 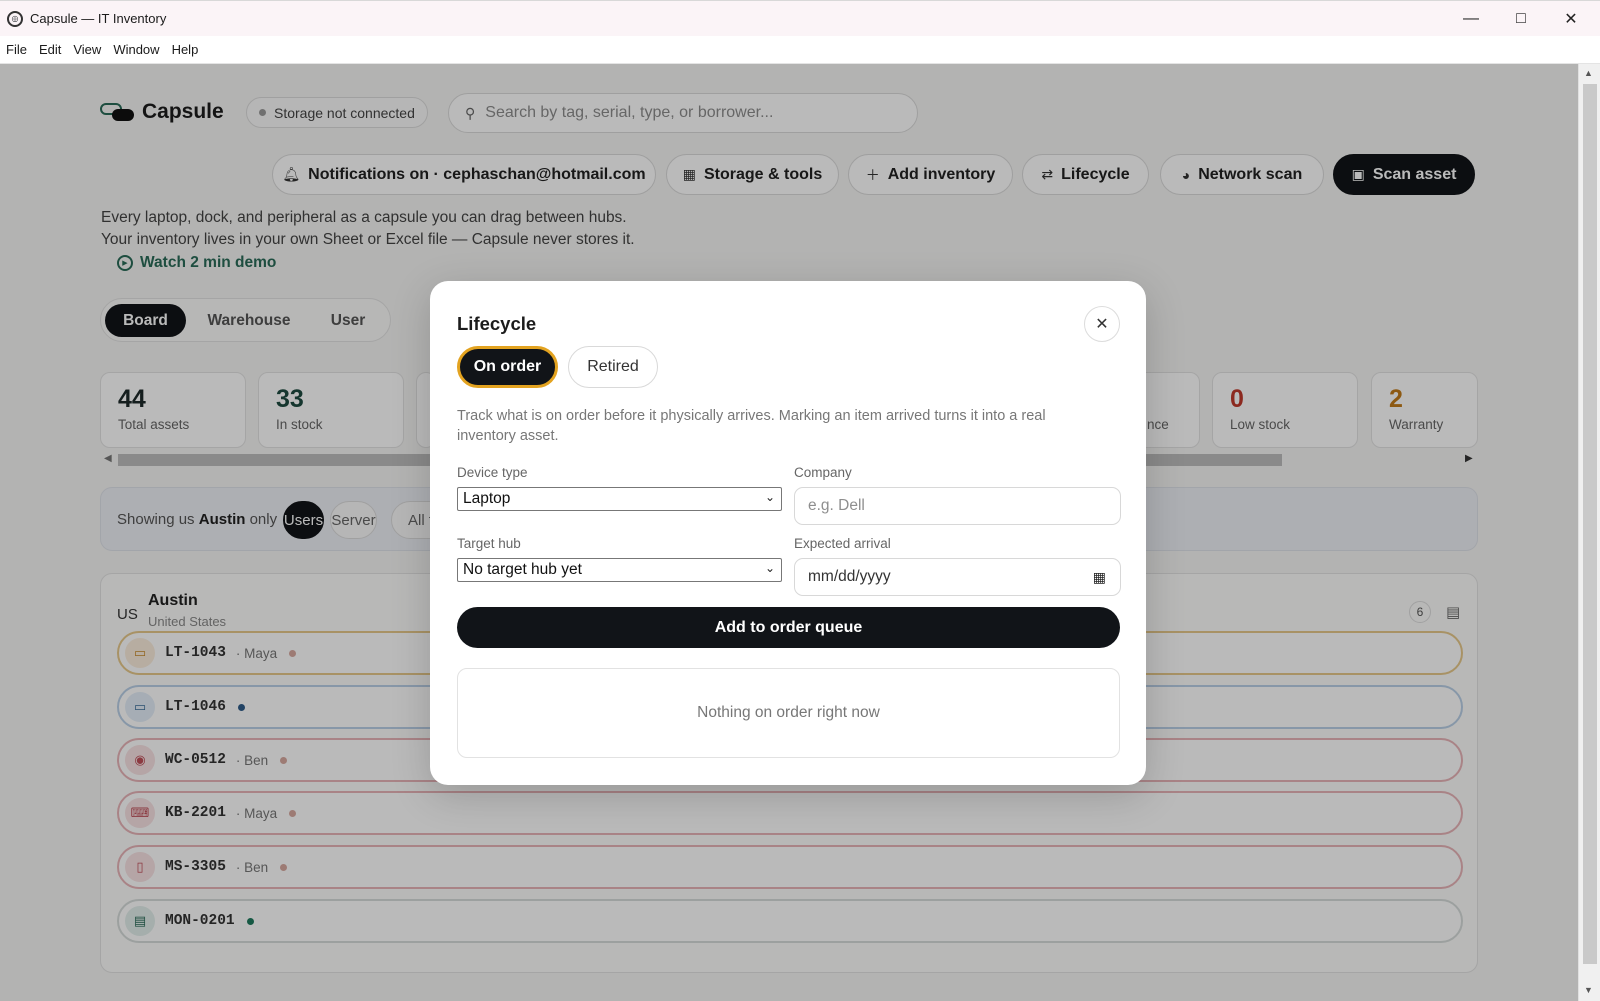 What do you see at coordinates (957, 577) in the screenshot?
I see `expected-arrival-field: mm/dd/yyyy ▦` at bounding box center [957, 577].